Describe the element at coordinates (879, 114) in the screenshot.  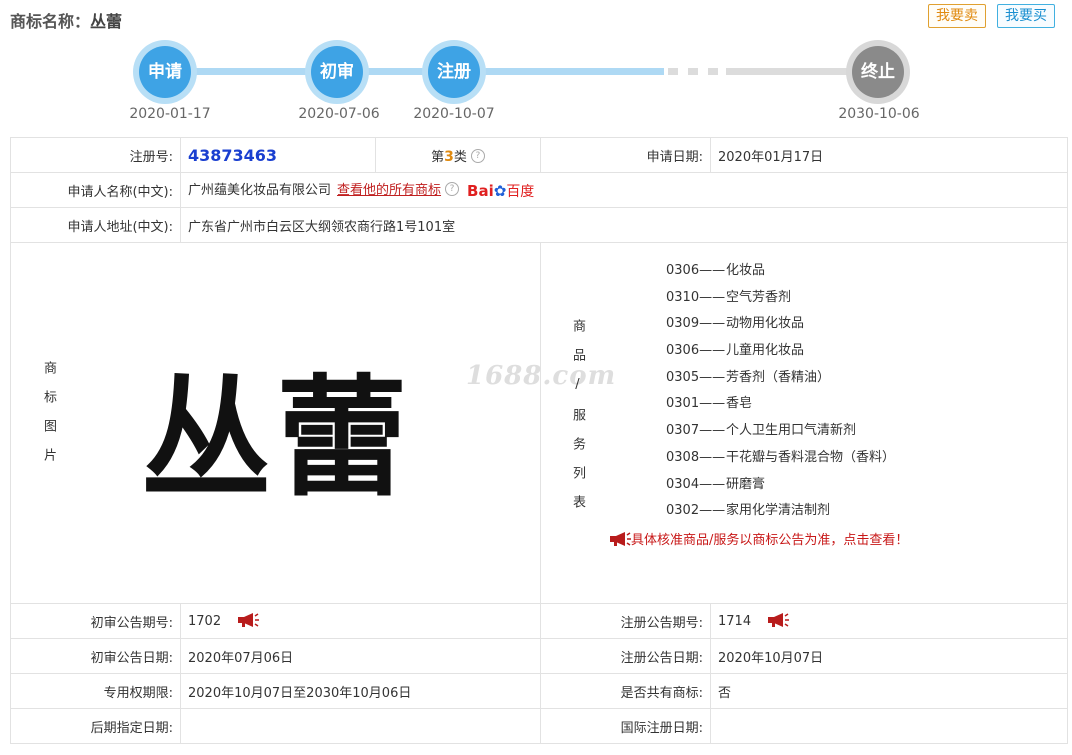
I see `step-terminate-date: 2030-10-06` at that location.